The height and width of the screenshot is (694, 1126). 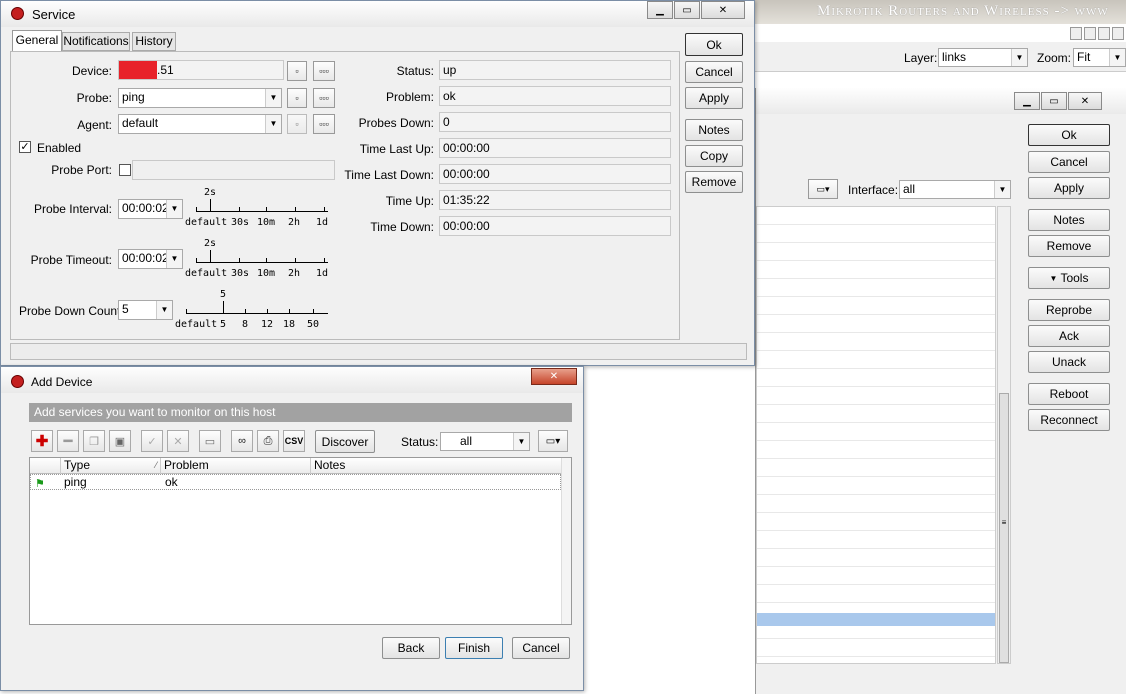 I want to click on notes-button: Notes, so click(x=714, y=130).